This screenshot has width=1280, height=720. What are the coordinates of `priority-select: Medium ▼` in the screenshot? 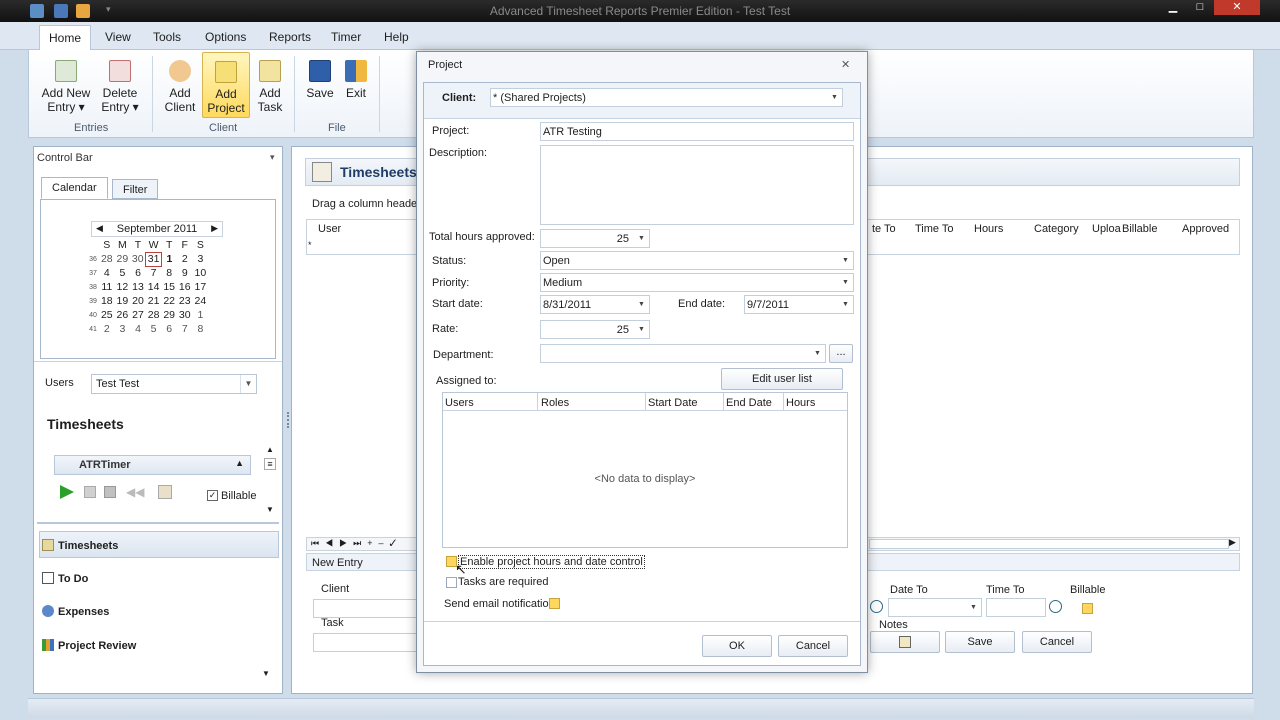 It's located at (697, 282).